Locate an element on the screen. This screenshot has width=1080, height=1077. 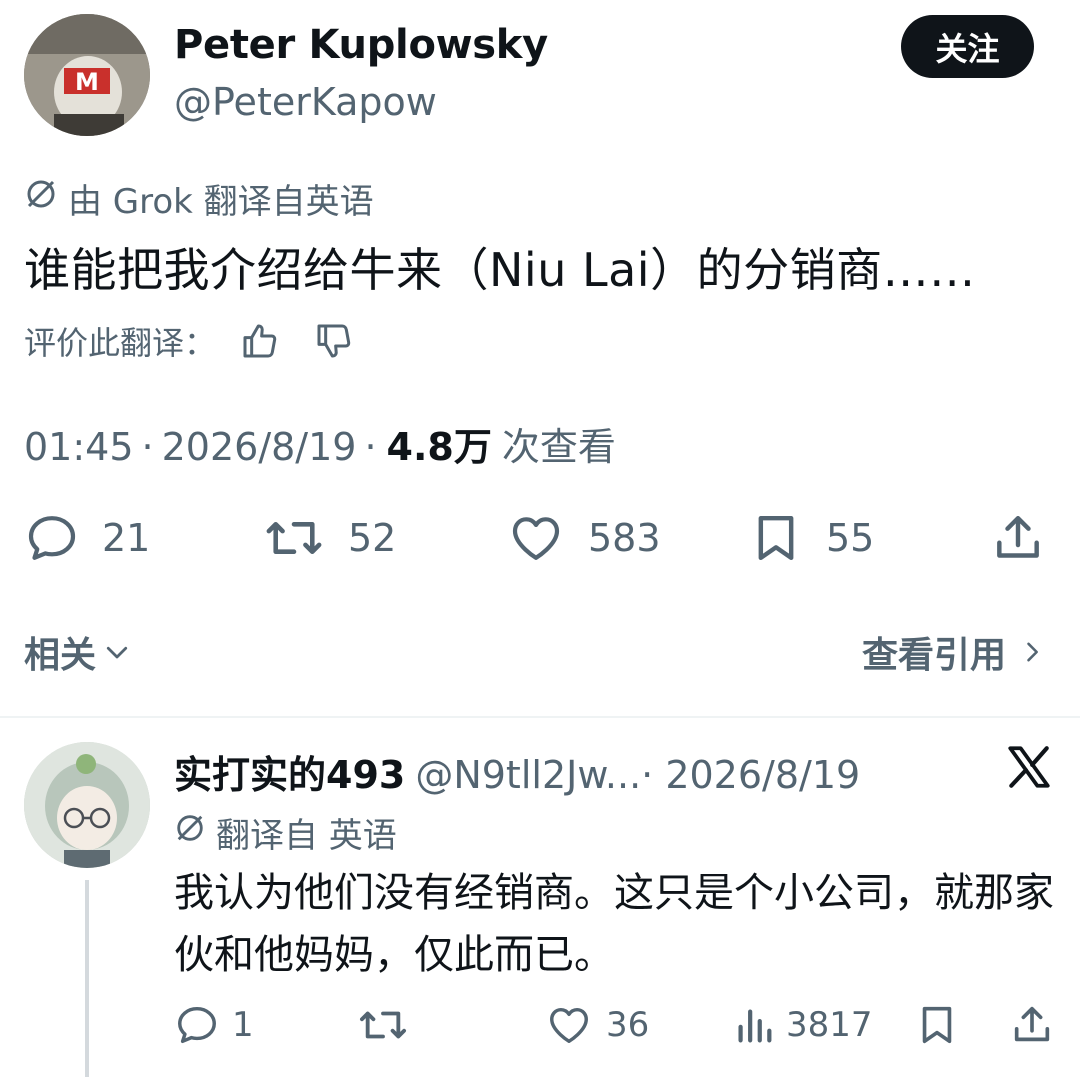
related-label: 相关 is located at coordinates (60, 655).